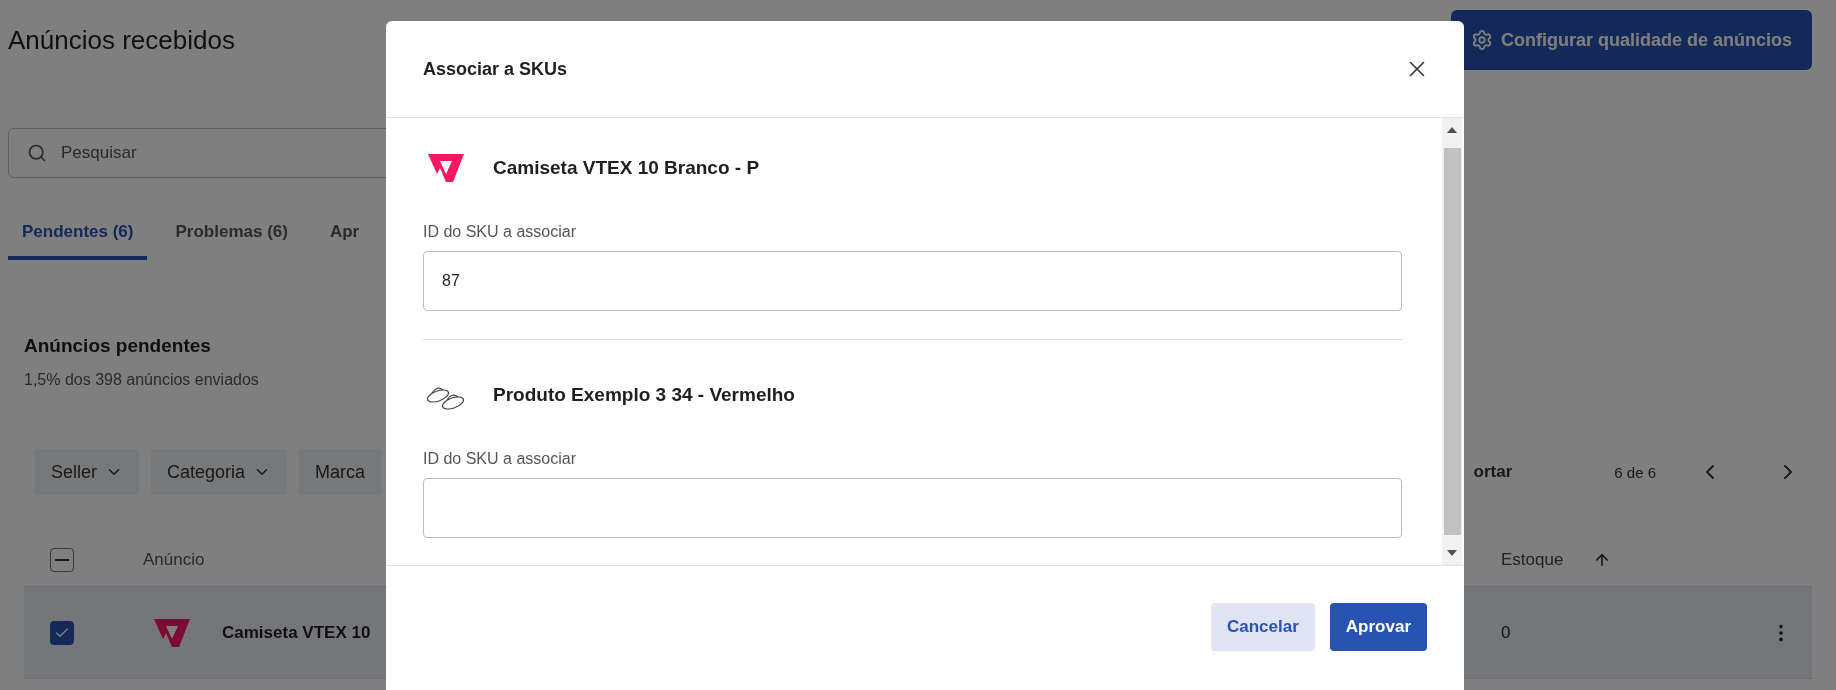  I want to click on scrollbar, so click(1452, 341).